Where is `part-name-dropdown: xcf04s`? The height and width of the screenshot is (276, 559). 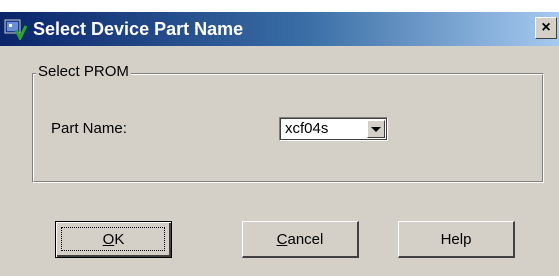
part-name-dropdown: xcf04s is located at coordinates (333, 129).